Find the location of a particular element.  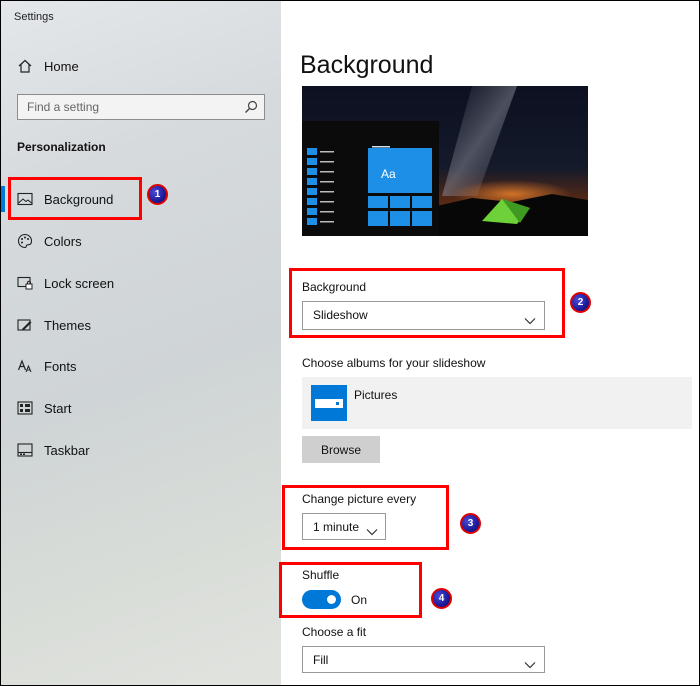

sidebar-item-label: Colors is located at coordinates (63, 241).